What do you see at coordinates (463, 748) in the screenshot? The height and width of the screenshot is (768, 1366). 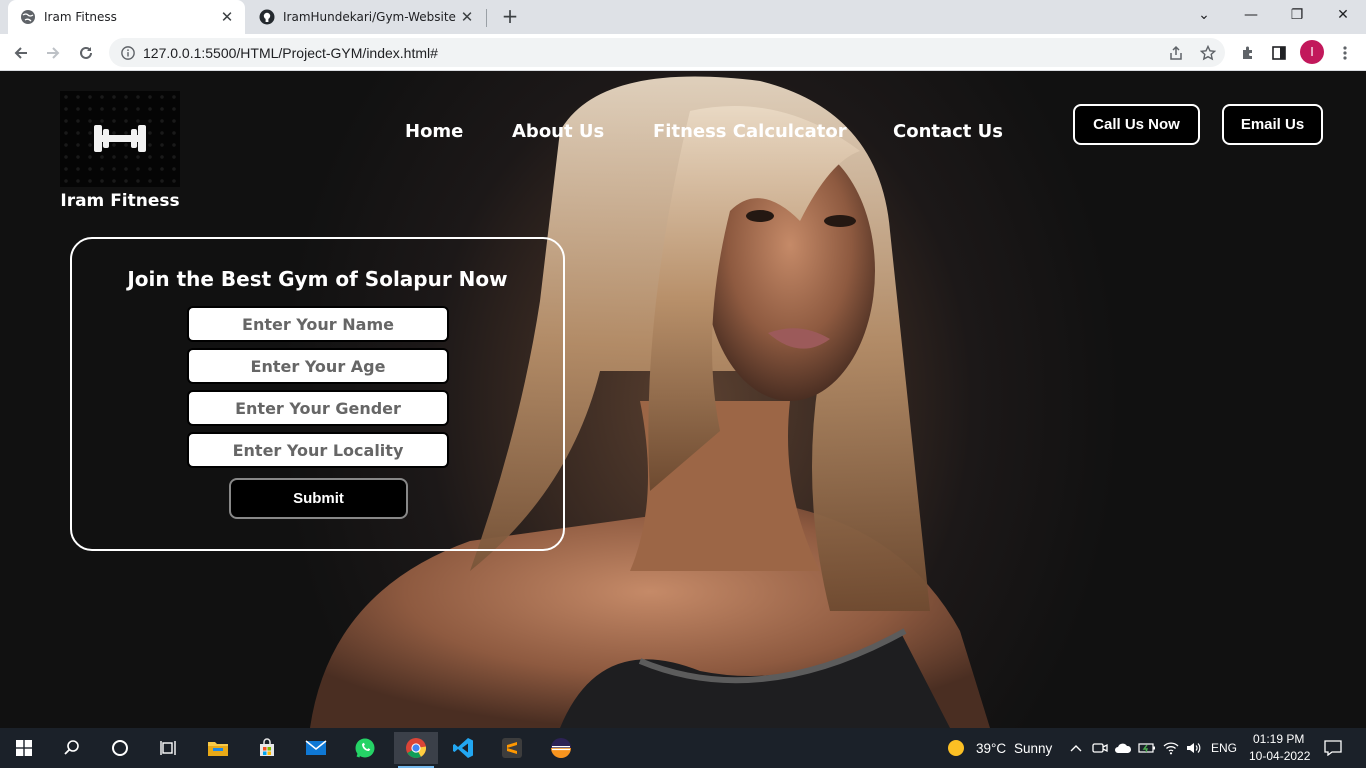 I see `vscode-icon` at bounding box center [463, 748].